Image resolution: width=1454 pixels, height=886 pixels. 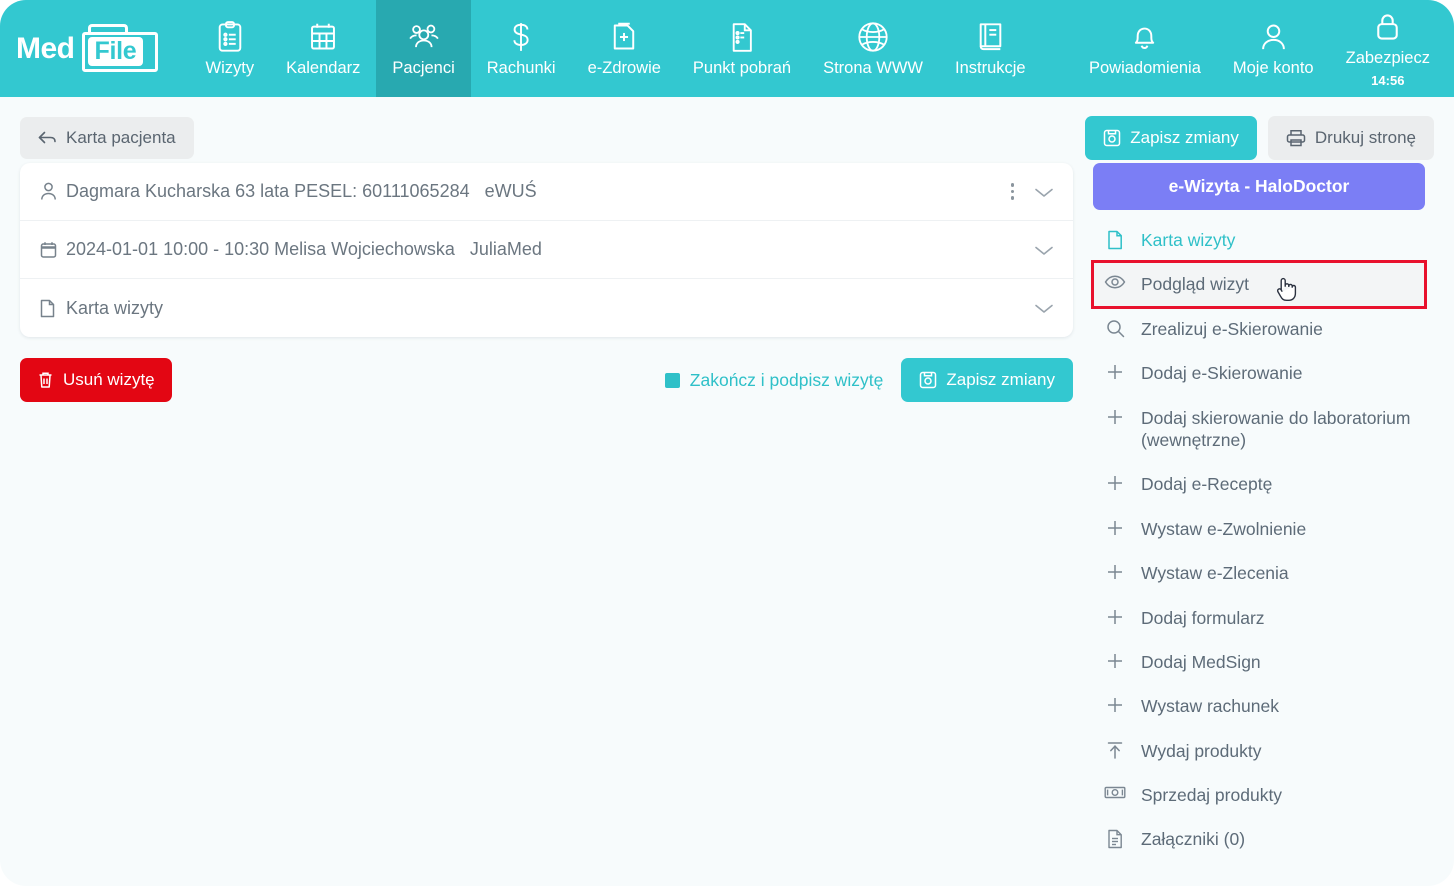 I want to click on sidebar-item-label: Zrealizuj e-Skierowanie, so click(x=1232, y=328).